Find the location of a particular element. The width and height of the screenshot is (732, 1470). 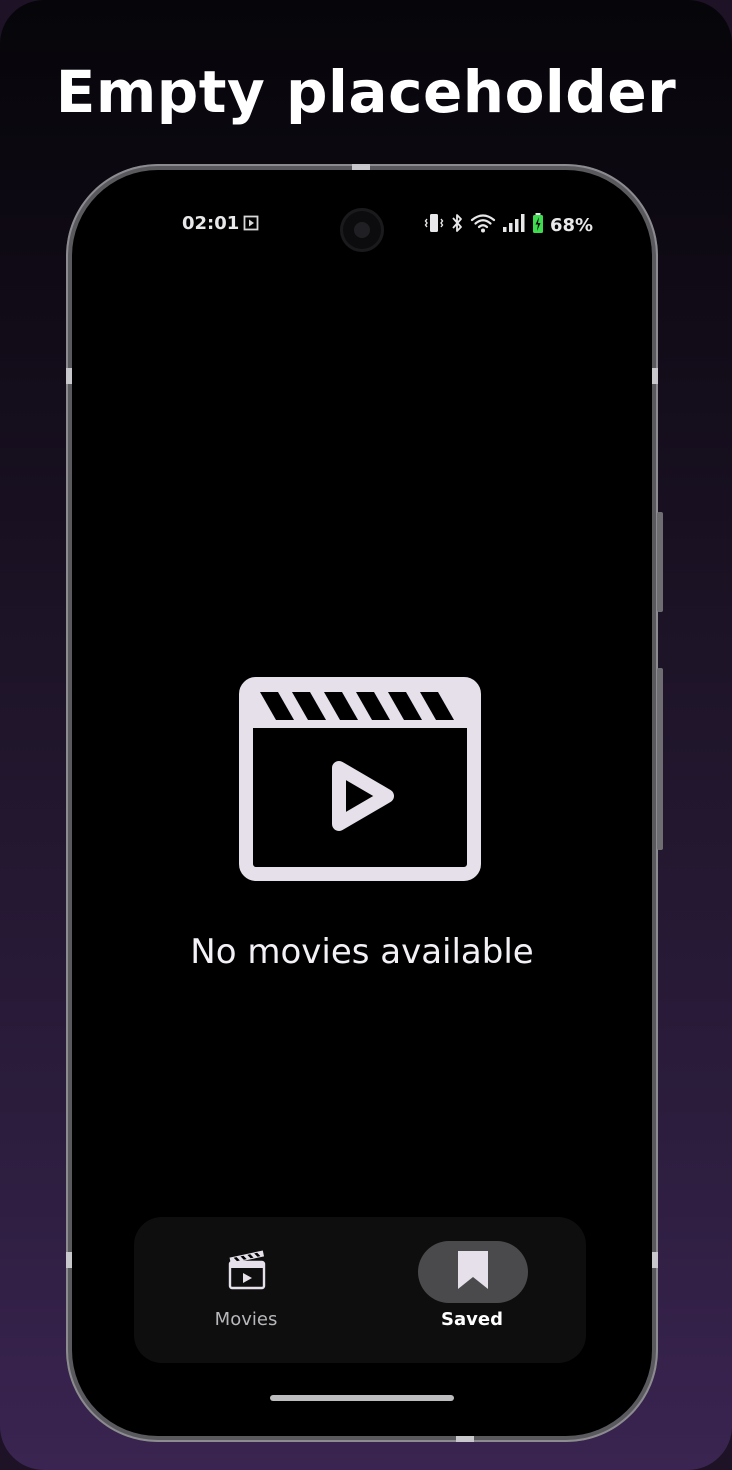

home-indicator is located at coordinates (362, 1398).